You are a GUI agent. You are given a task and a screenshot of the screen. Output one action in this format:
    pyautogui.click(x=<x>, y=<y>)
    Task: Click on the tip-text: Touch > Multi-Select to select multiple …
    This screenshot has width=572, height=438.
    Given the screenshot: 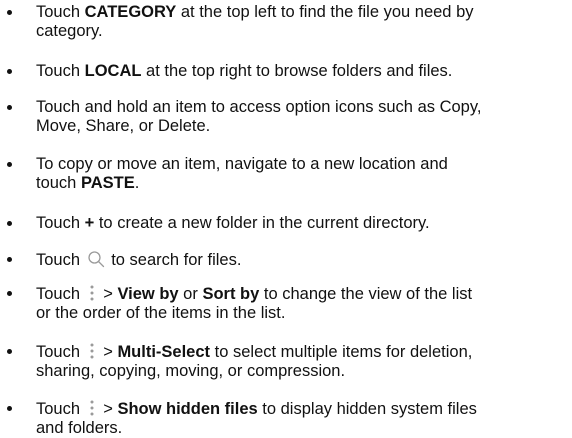 What is the action you would take?
    pyautogui.click(x=254, y=361)
    